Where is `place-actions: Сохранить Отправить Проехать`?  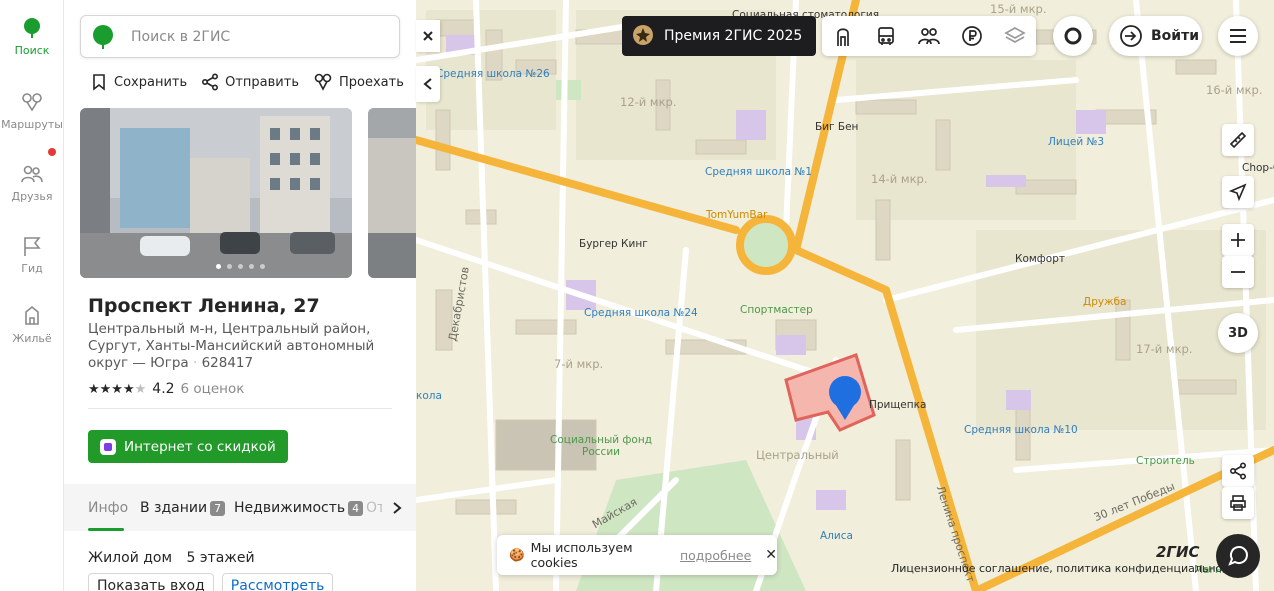
place-actions: Сохранить Отправить Проехать is located at coordinates (247, 82).